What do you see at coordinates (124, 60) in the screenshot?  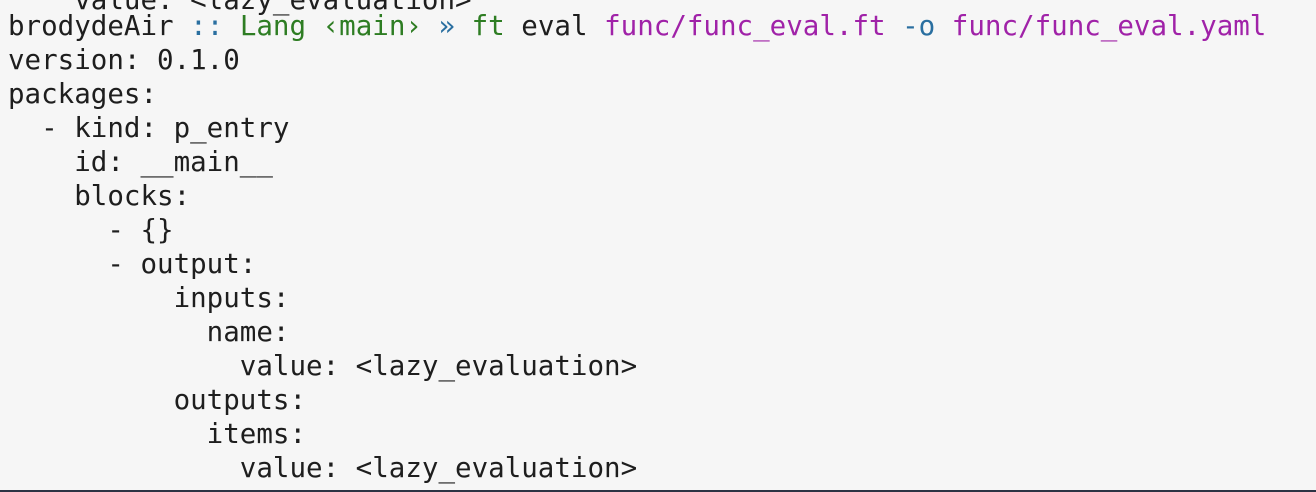 I see `output-line: version: 0.1.0` at bounding box center [124, 60].